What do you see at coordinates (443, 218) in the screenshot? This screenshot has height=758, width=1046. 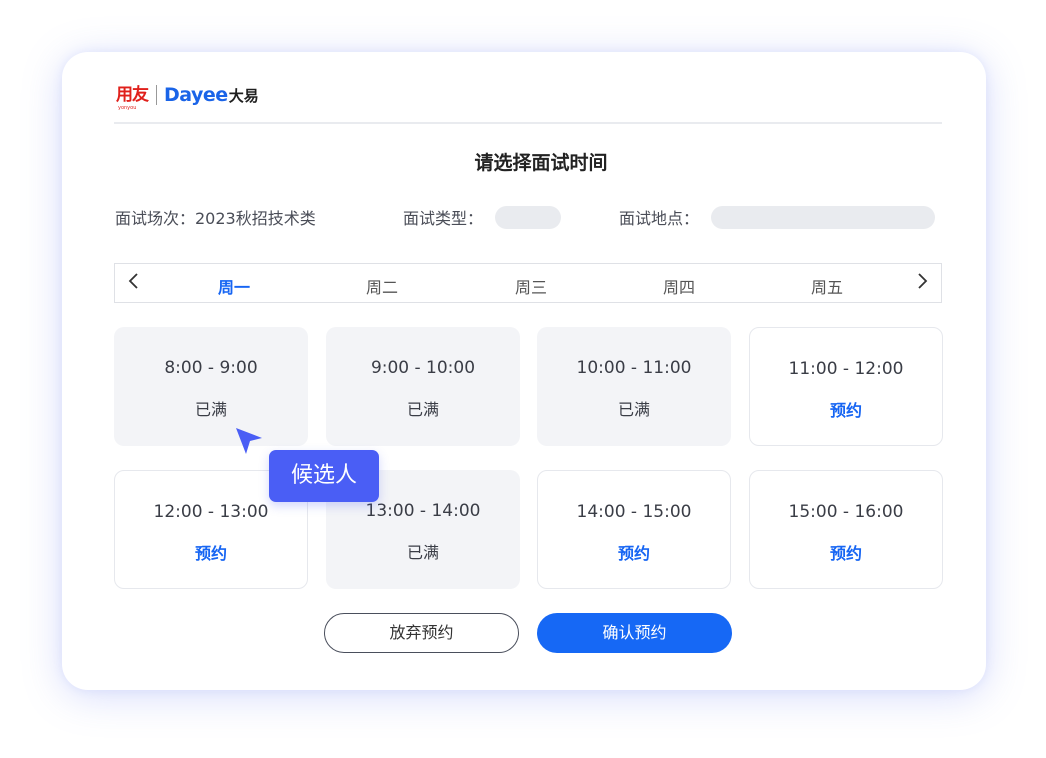 I see `interview-type-label: 面试类型：` at bounding box center [443, 218].